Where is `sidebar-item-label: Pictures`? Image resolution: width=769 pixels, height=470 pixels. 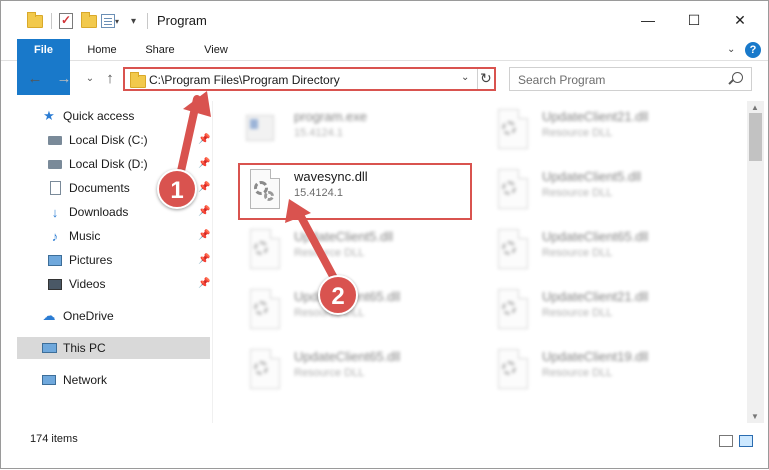 sidebar-item-label: Pictures is located at coordinates (91, 260).